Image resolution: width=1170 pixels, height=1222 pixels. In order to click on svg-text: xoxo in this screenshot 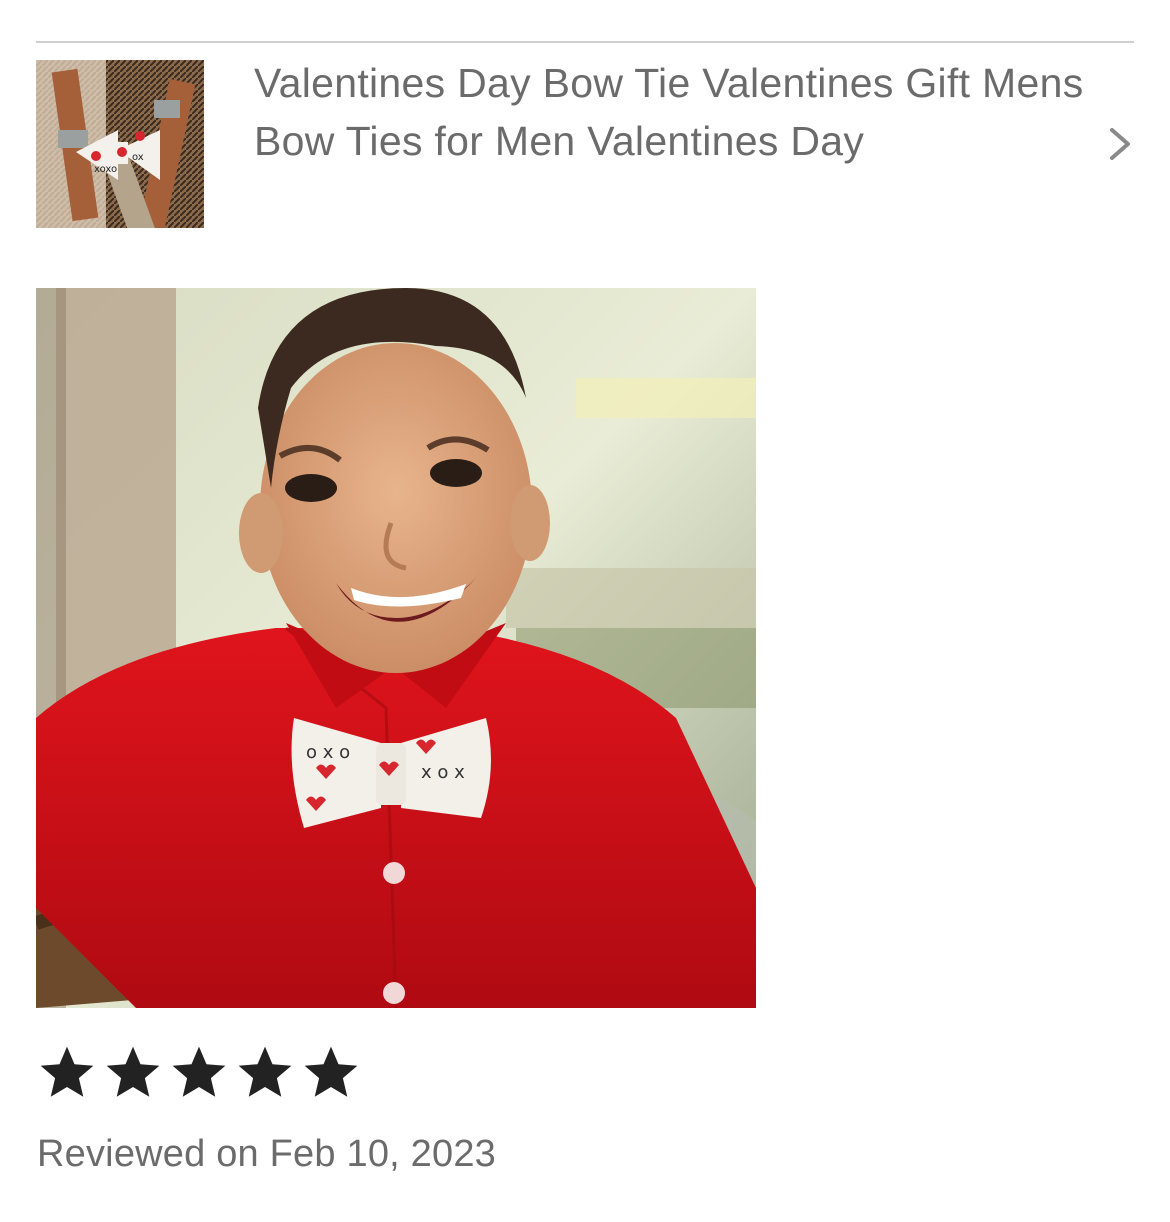, I will do `click(105, 169)`.